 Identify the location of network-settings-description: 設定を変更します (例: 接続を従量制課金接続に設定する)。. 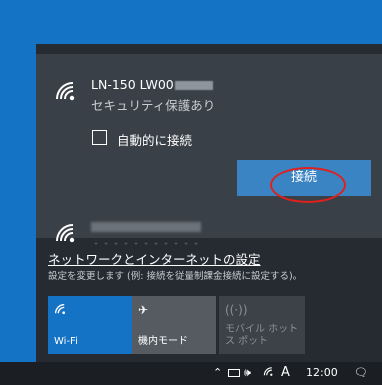
(175, 276).